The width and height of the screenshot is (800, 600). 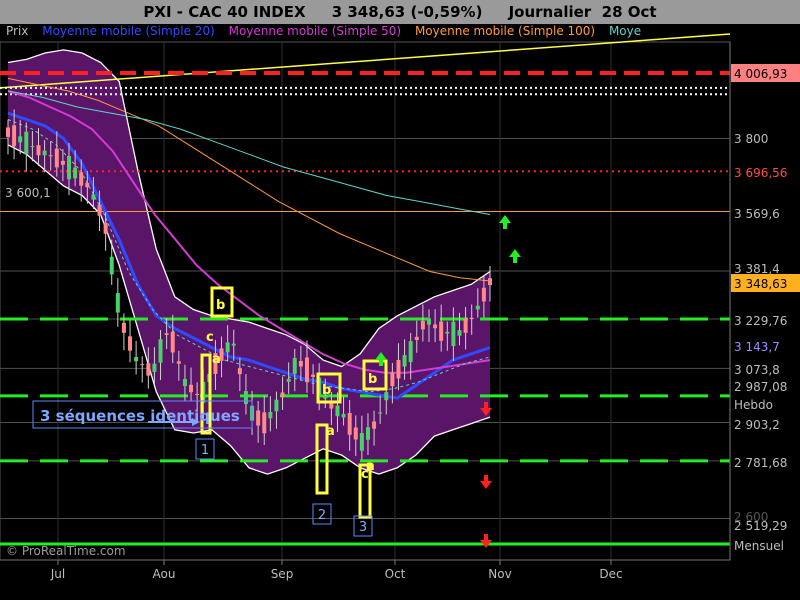 What do you see at coordinates (757, 214) in the screenshot?
I see `price-label: 3 569,6` at bounding box center [757, 214].